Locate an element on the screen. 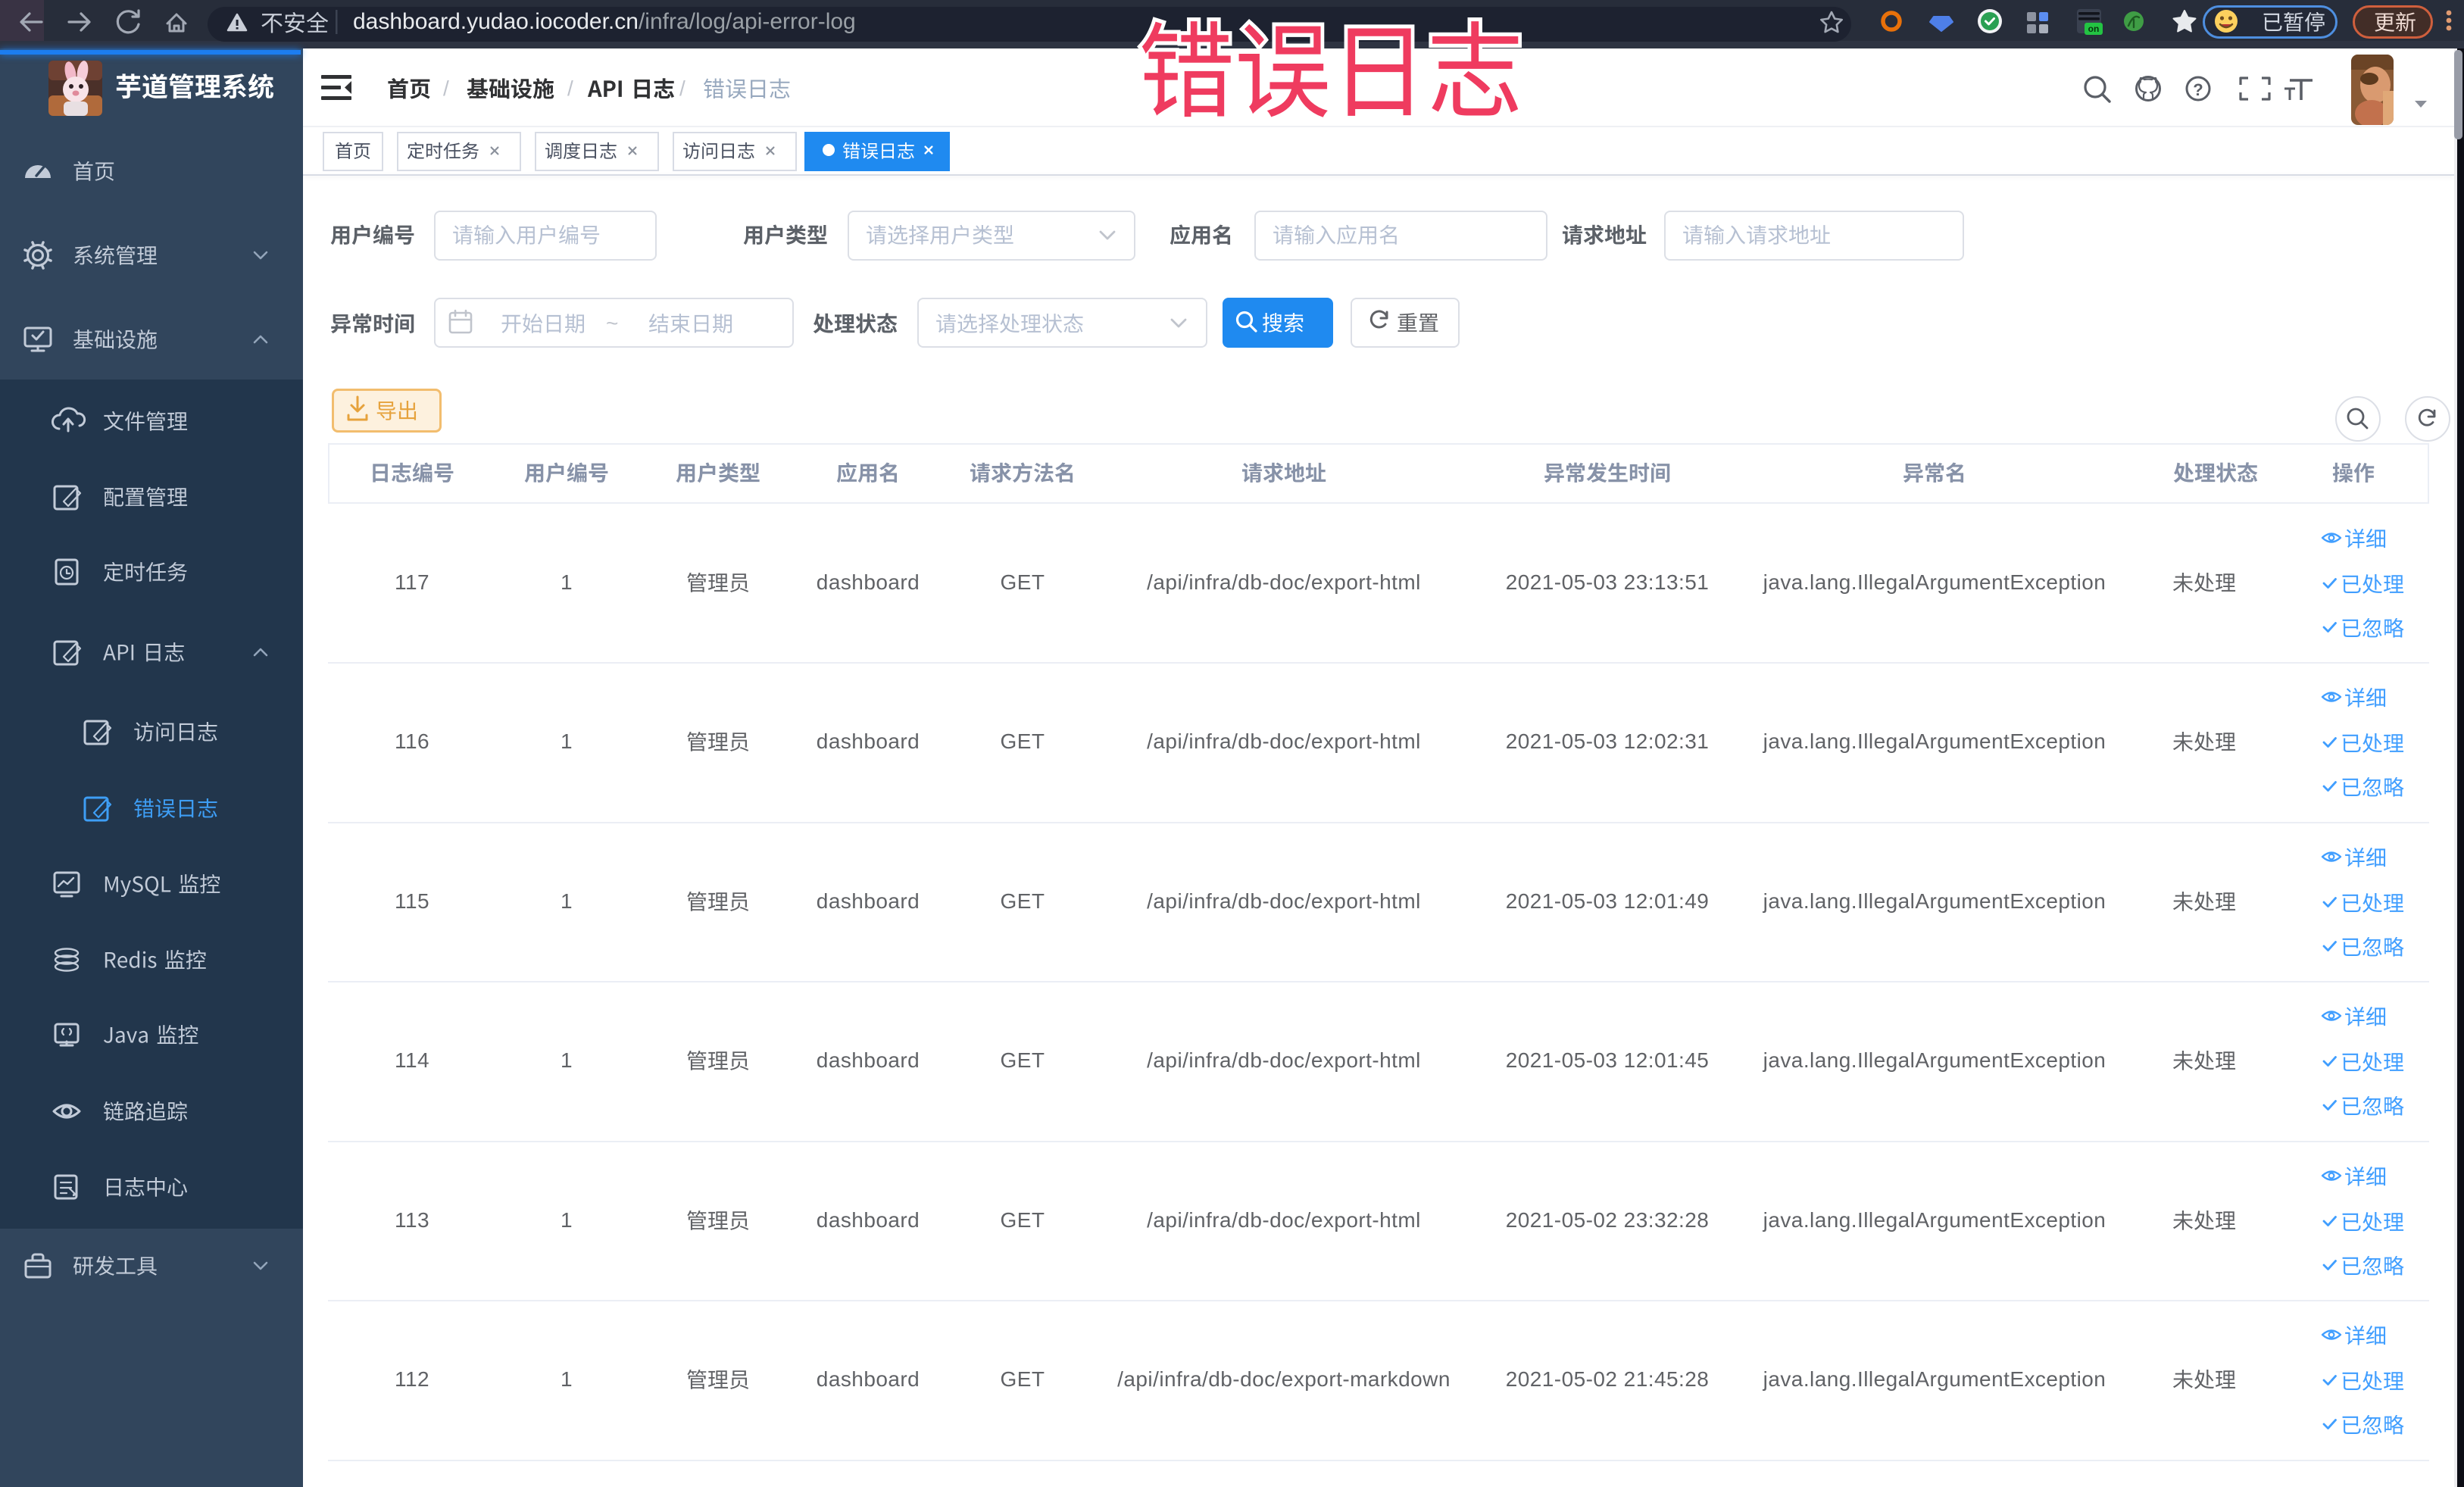 The height and width of the screenshot is (1487, 2464). svg-text: on is located at coordinates (2094, 28).